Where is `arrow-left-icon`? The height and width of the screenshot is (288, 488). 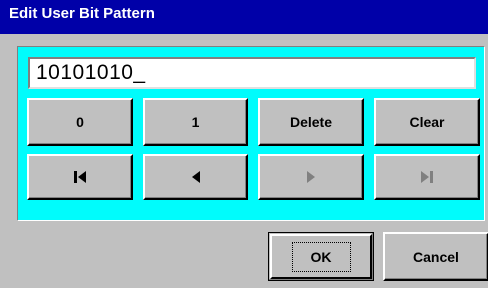
arrow-left-icon is located at coordinates (196, 177).